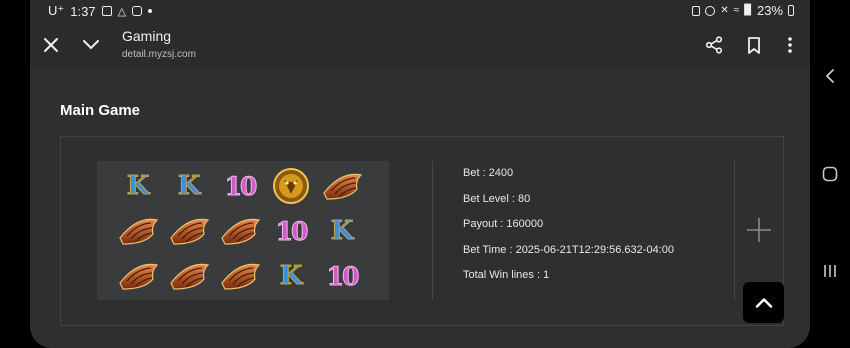  What do you see at coordinates (122, 11) in the screenshot?
I see `flame-icon: △` at bounding box center [122, 11].